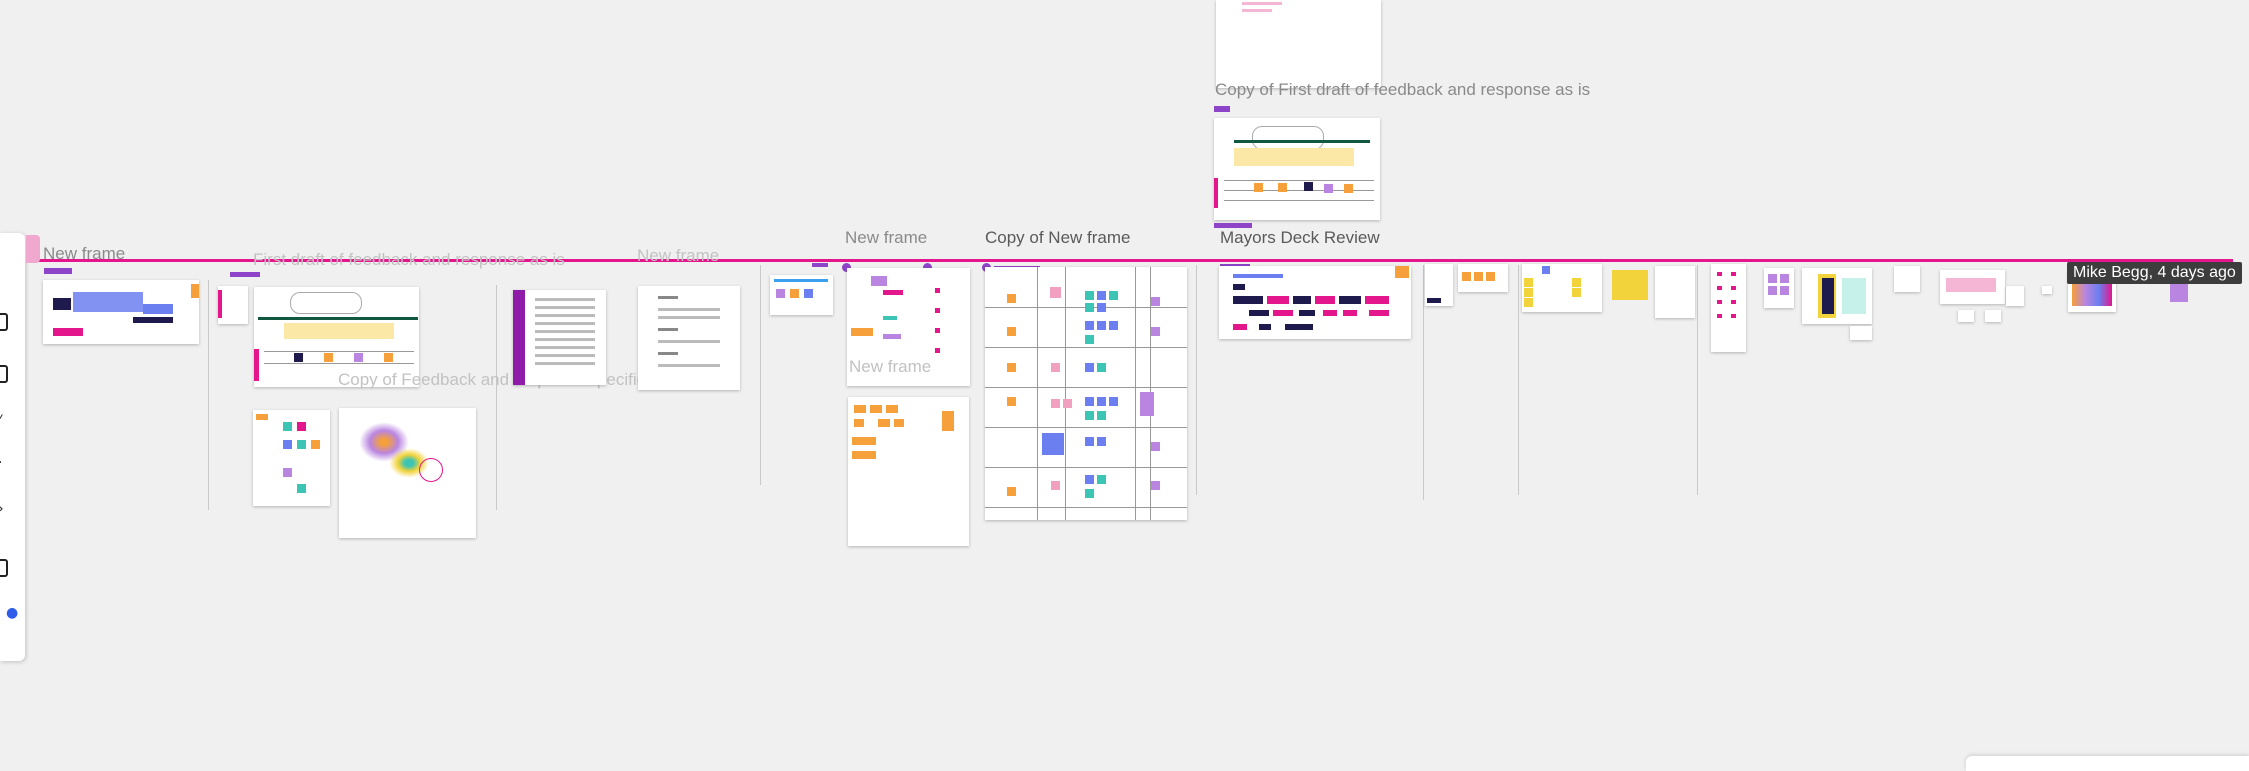 The image size is (2249, 771). I want to click on frame-insights-cluster, so click(407, 473).